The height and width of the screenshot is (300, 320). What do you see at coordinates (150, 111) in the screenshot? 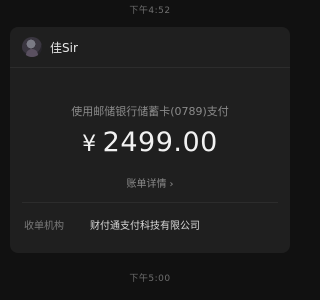
I see `payment-method-text: 使用邮储银行储蓄卡(0789)支付` at bounding box center [150, 111].